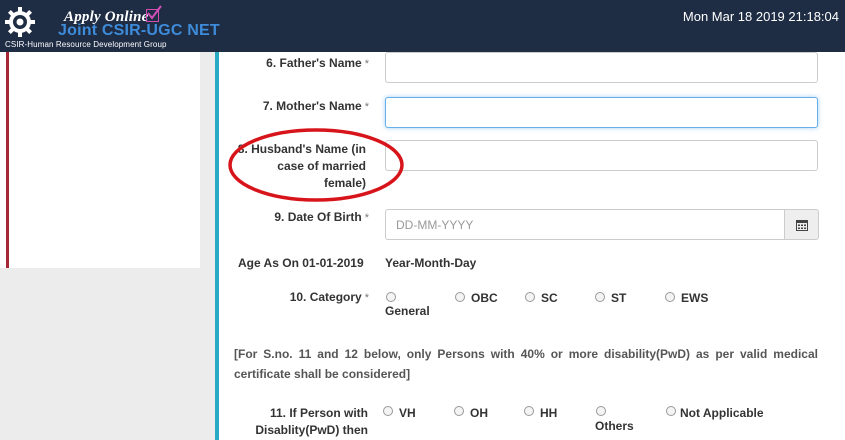 This screenshot has width=845, height=440. Describe the element at coordinates (601, 112) in the screenshot. I see `mother-name-input` at that location.